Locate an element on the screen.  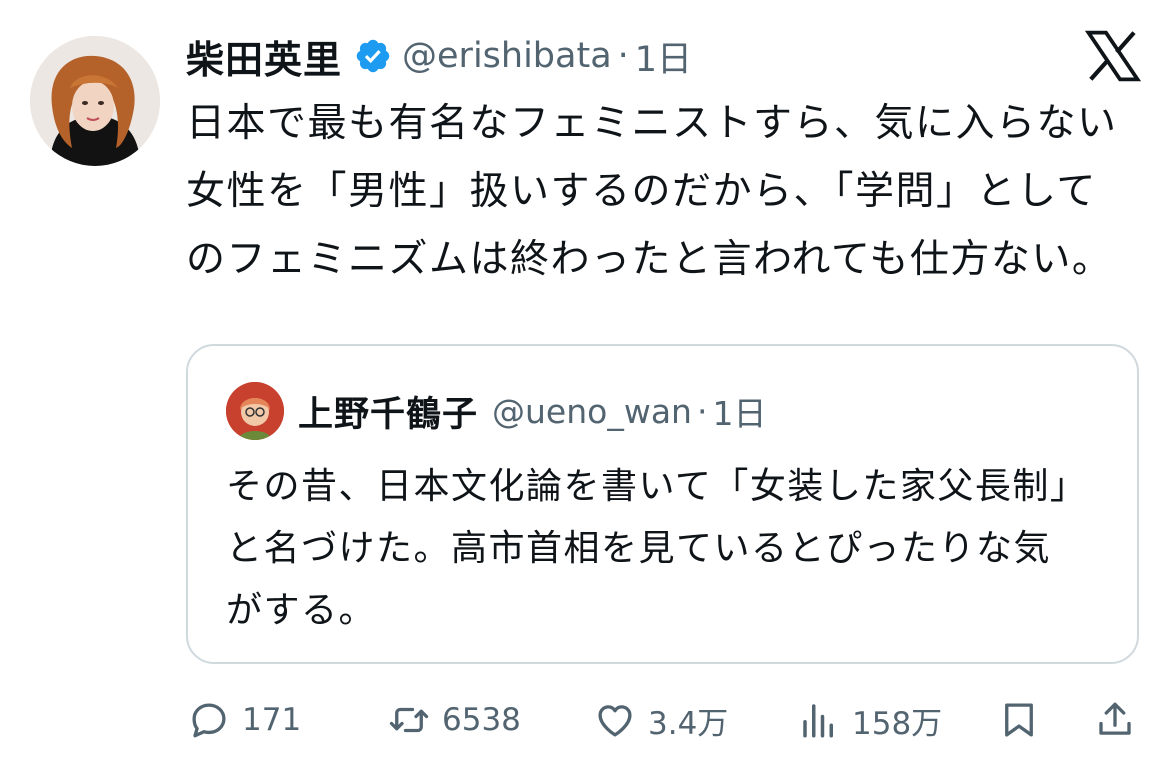
quoted-author-name: 上野千鶴子 is located at coordinates (388, 411).